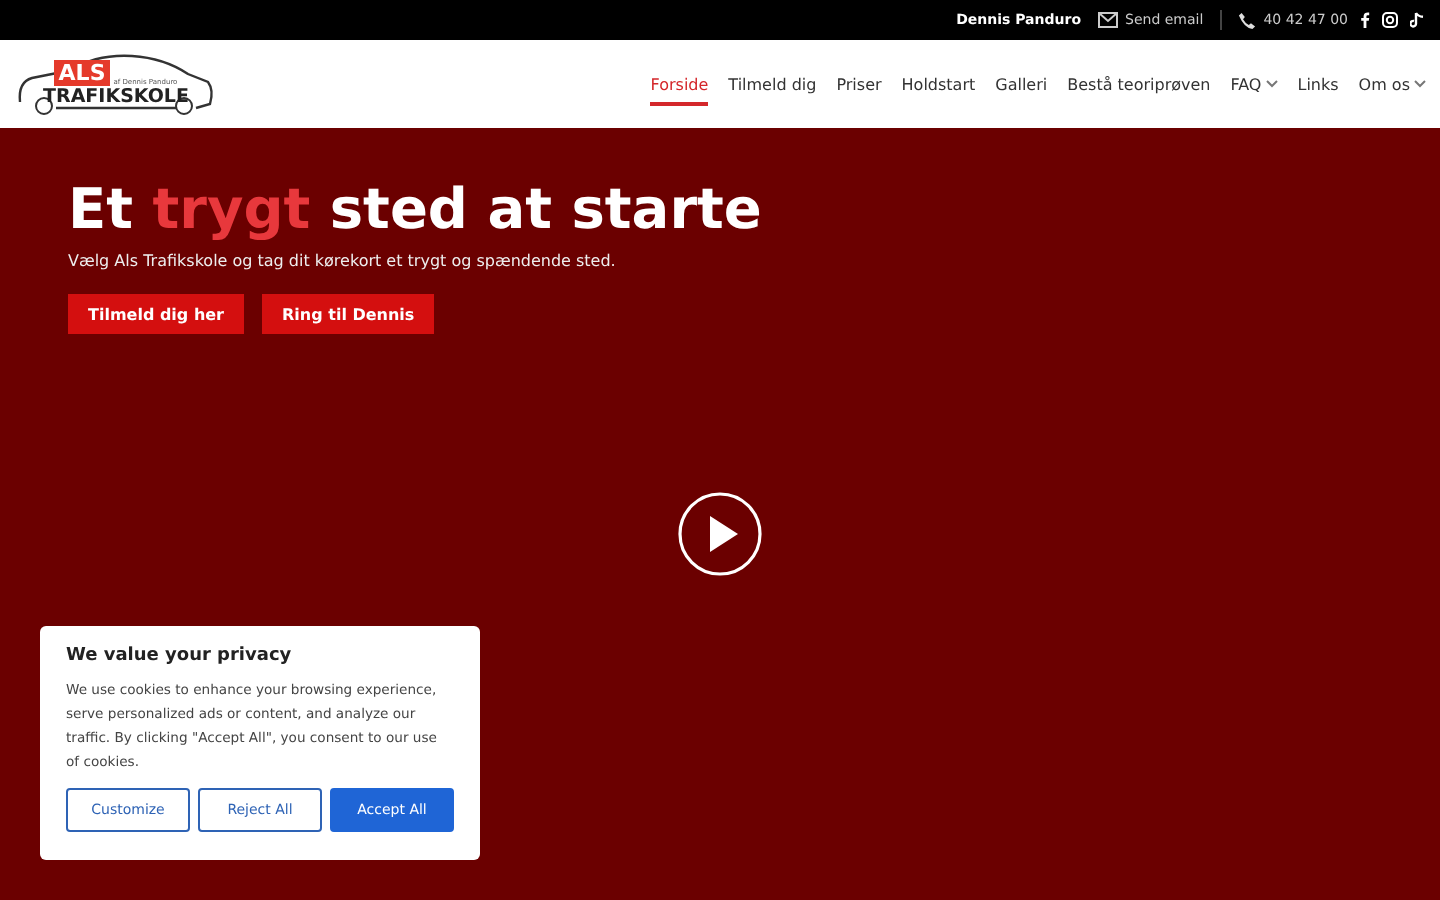 The width and height of the screenshot is (1440, 900). Describe the element at coordinates (116, 84) in the screenshot. I see `car-outline-icon` at that location.